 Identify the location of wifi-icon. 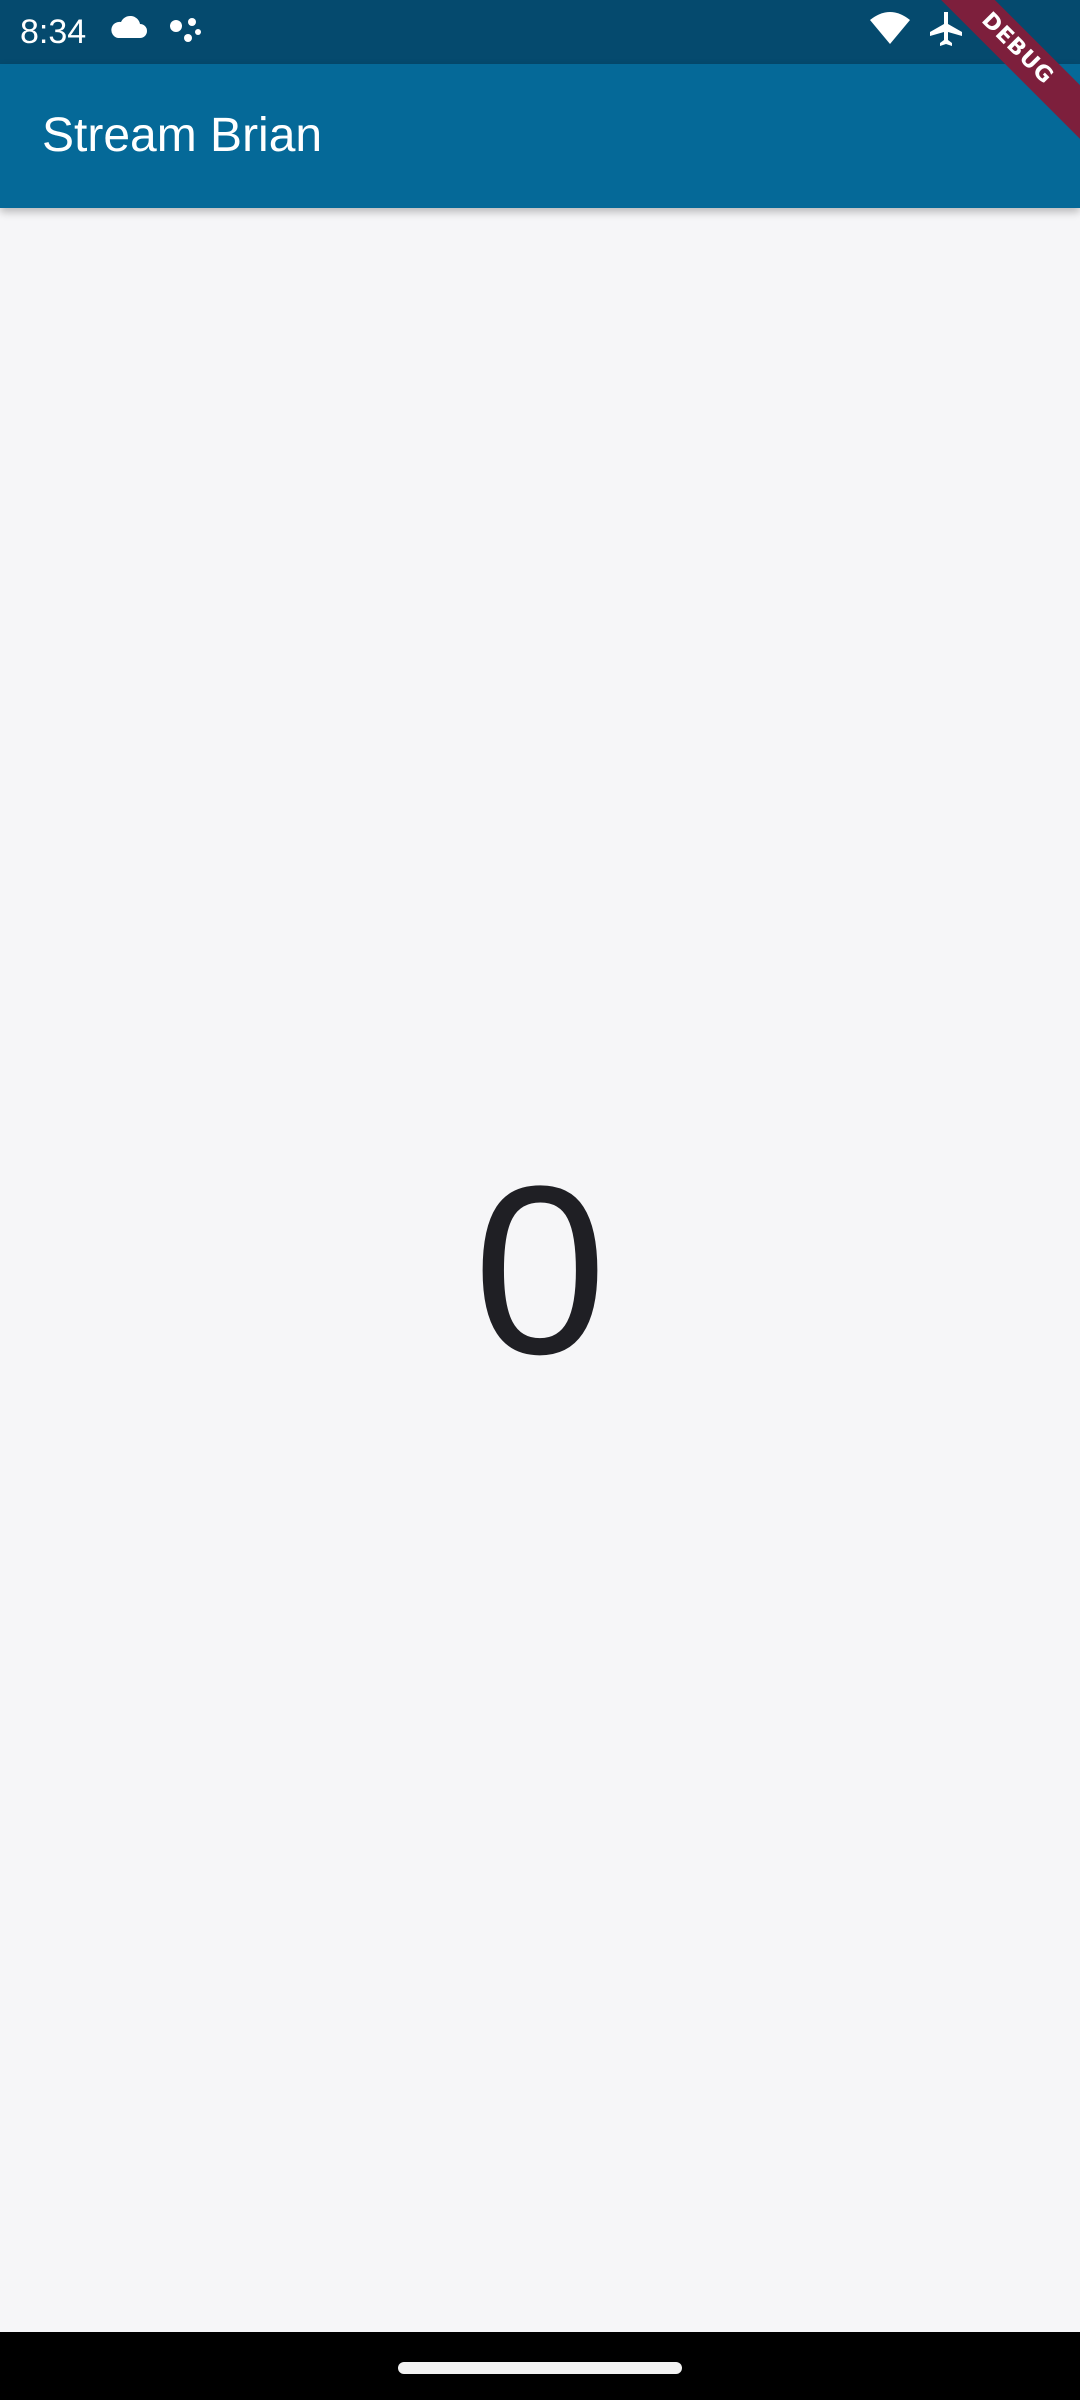
(890, 32).